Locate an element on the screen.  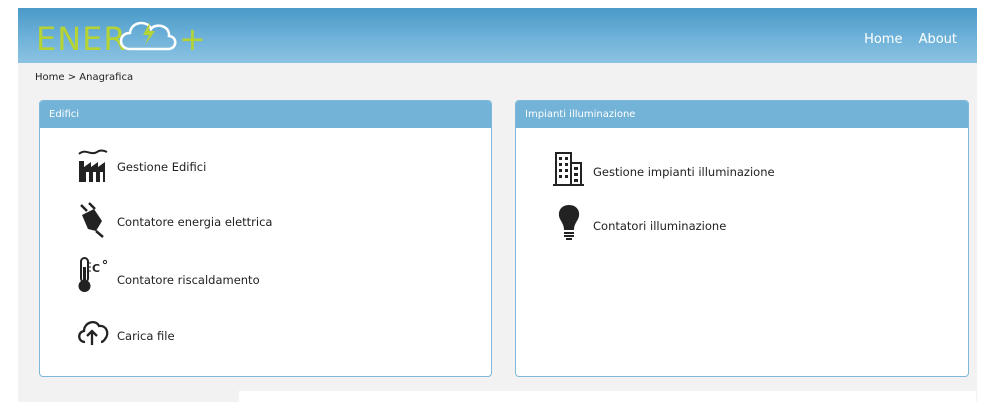
contatore-riscaldamento-label: Contatore riscaldamento is located at coordinates (188, 280).